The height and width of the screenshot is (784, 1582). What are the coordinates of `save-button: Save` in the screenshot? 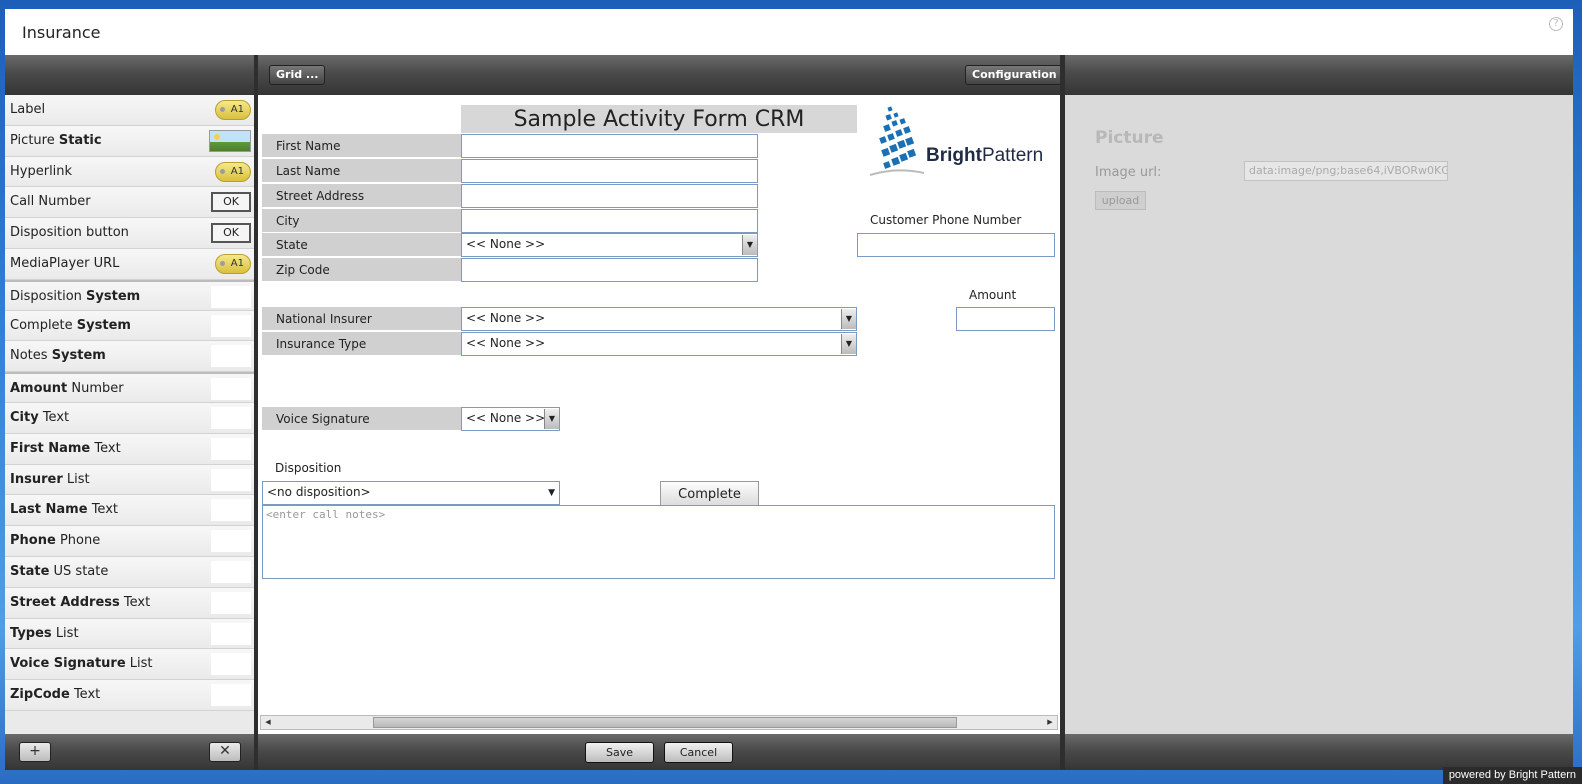 It's located at (619, 752).